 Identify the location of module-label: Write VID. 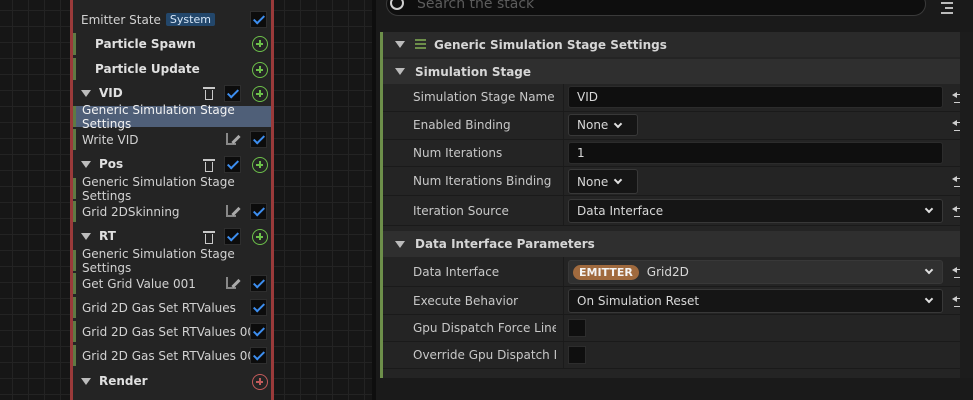
(110, 139).